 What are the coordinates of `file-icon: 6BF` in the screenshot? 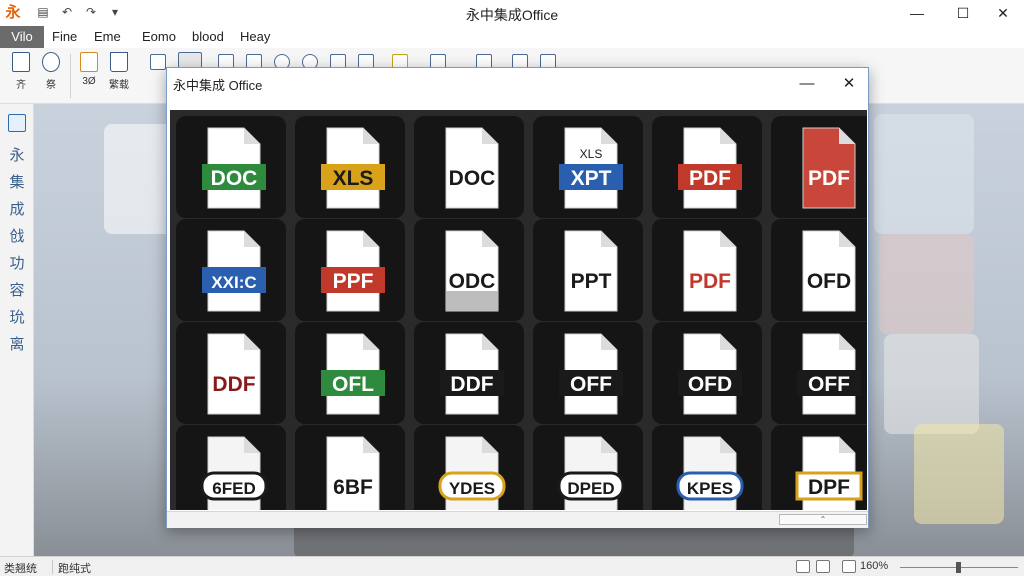 It's located at (353, 473).